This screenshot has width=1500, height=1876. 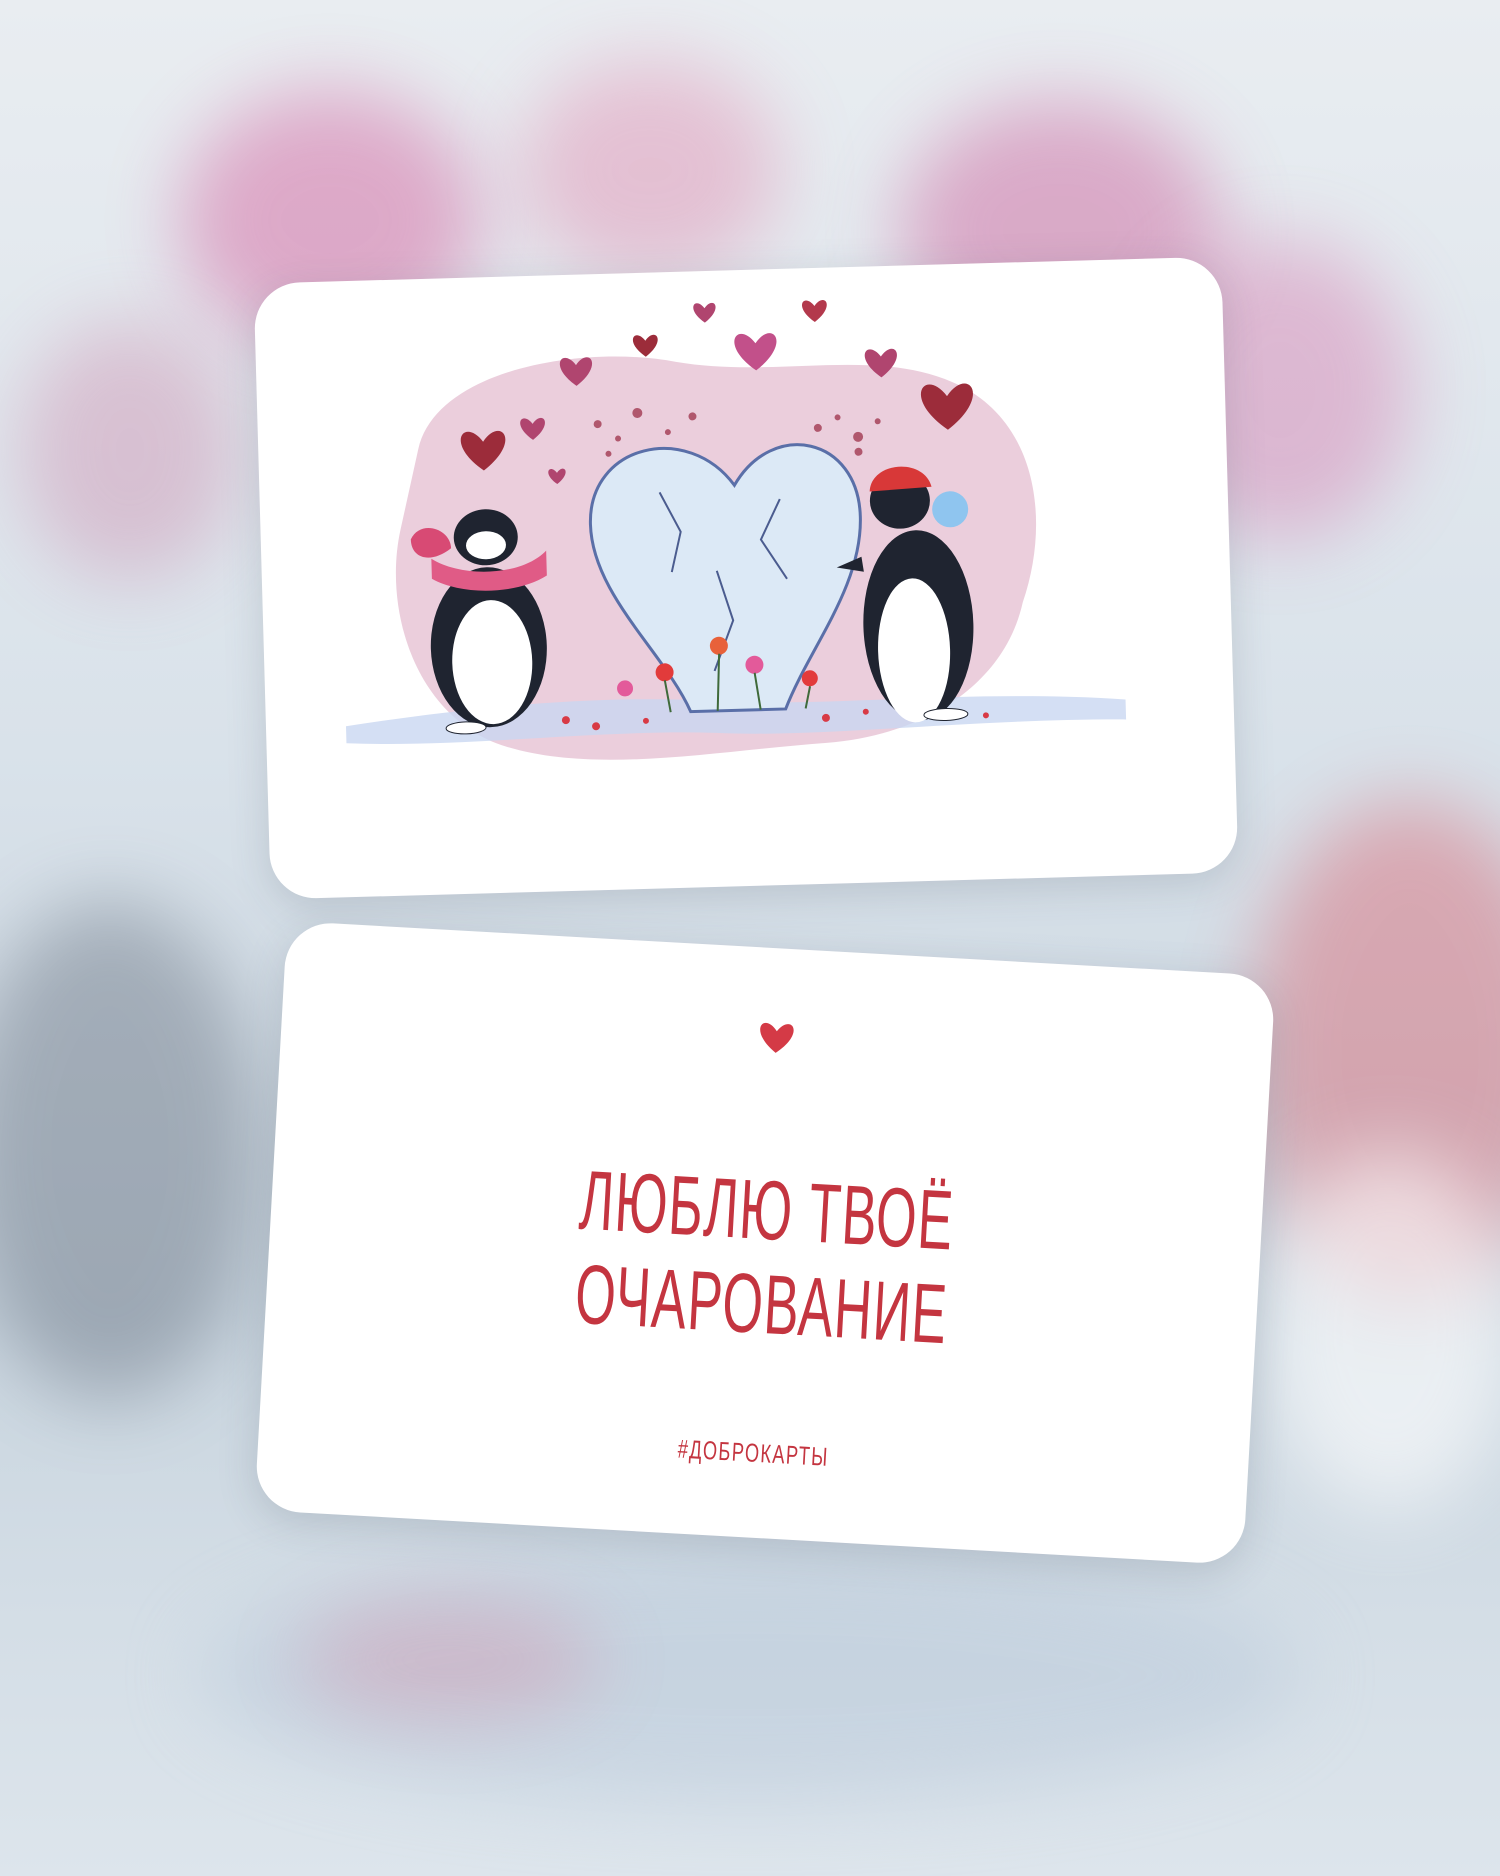 I want to click on hashtag: #ДОБРОКАРТЫ, so click(x=753, y=1452).